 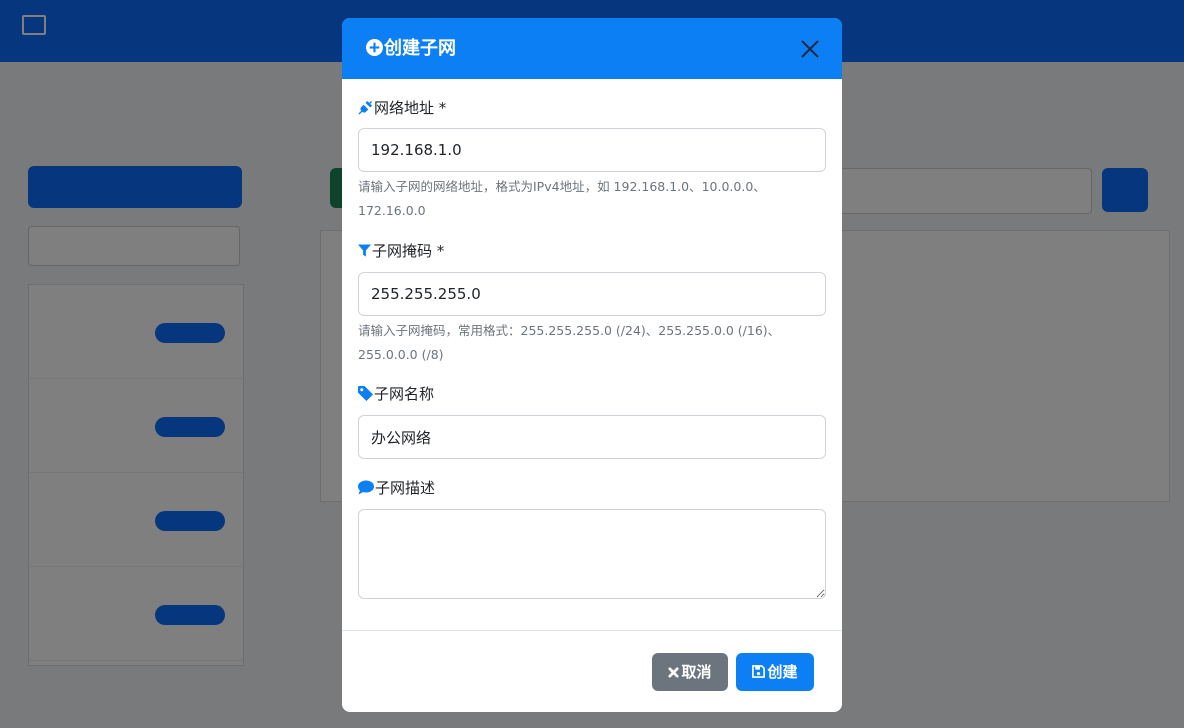 What do you see at coordinates (401, 251) in the screenshot?
I see `subnet-mask-label: 子网掩码 *` at bounding box center [401, 251].